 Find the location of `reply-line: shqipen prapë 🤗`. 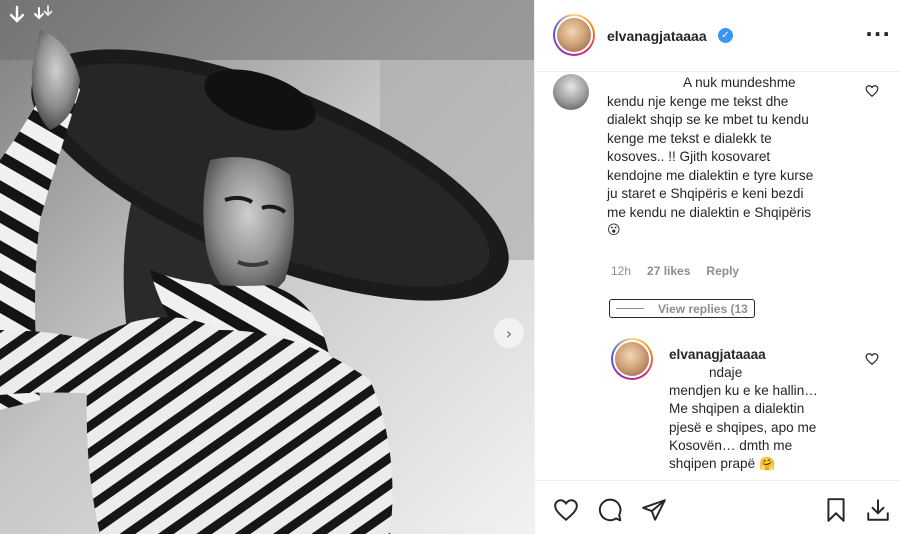

reply-line: shqipen prapë 🤗 is located at coordinates (769, 464).